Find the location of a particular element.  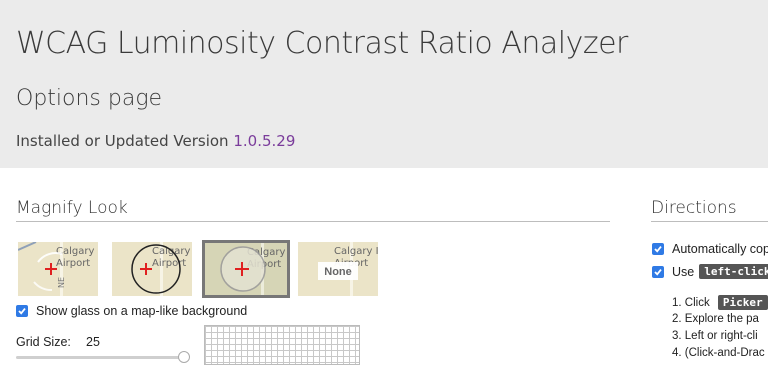

version-line: Installed or Updated Version 1.0.5.29 is located at coordinates (155, 141).